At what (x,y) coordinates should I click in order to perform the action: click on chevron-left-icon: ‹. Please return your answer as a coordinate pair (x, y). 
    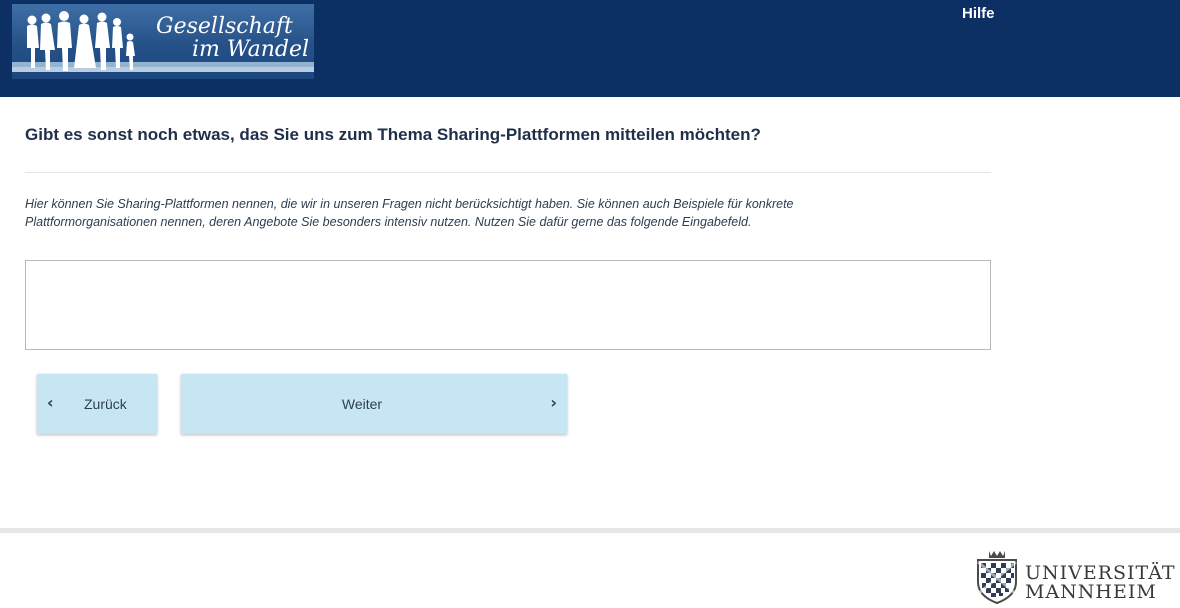
    Looking at the image, I should click on (50, 402).